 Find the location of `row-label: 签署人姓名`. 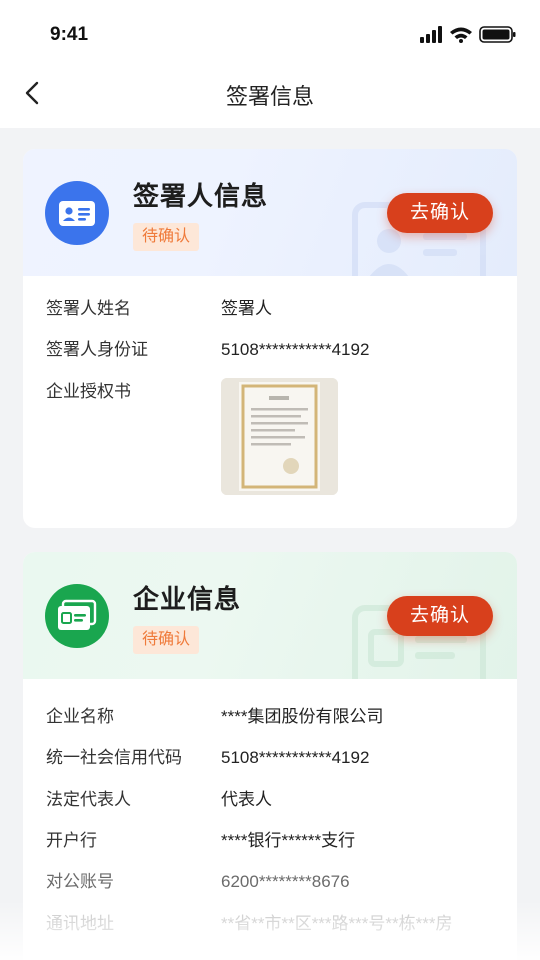

row-label: 签署人姓名 is located at coordinates (88, 308).